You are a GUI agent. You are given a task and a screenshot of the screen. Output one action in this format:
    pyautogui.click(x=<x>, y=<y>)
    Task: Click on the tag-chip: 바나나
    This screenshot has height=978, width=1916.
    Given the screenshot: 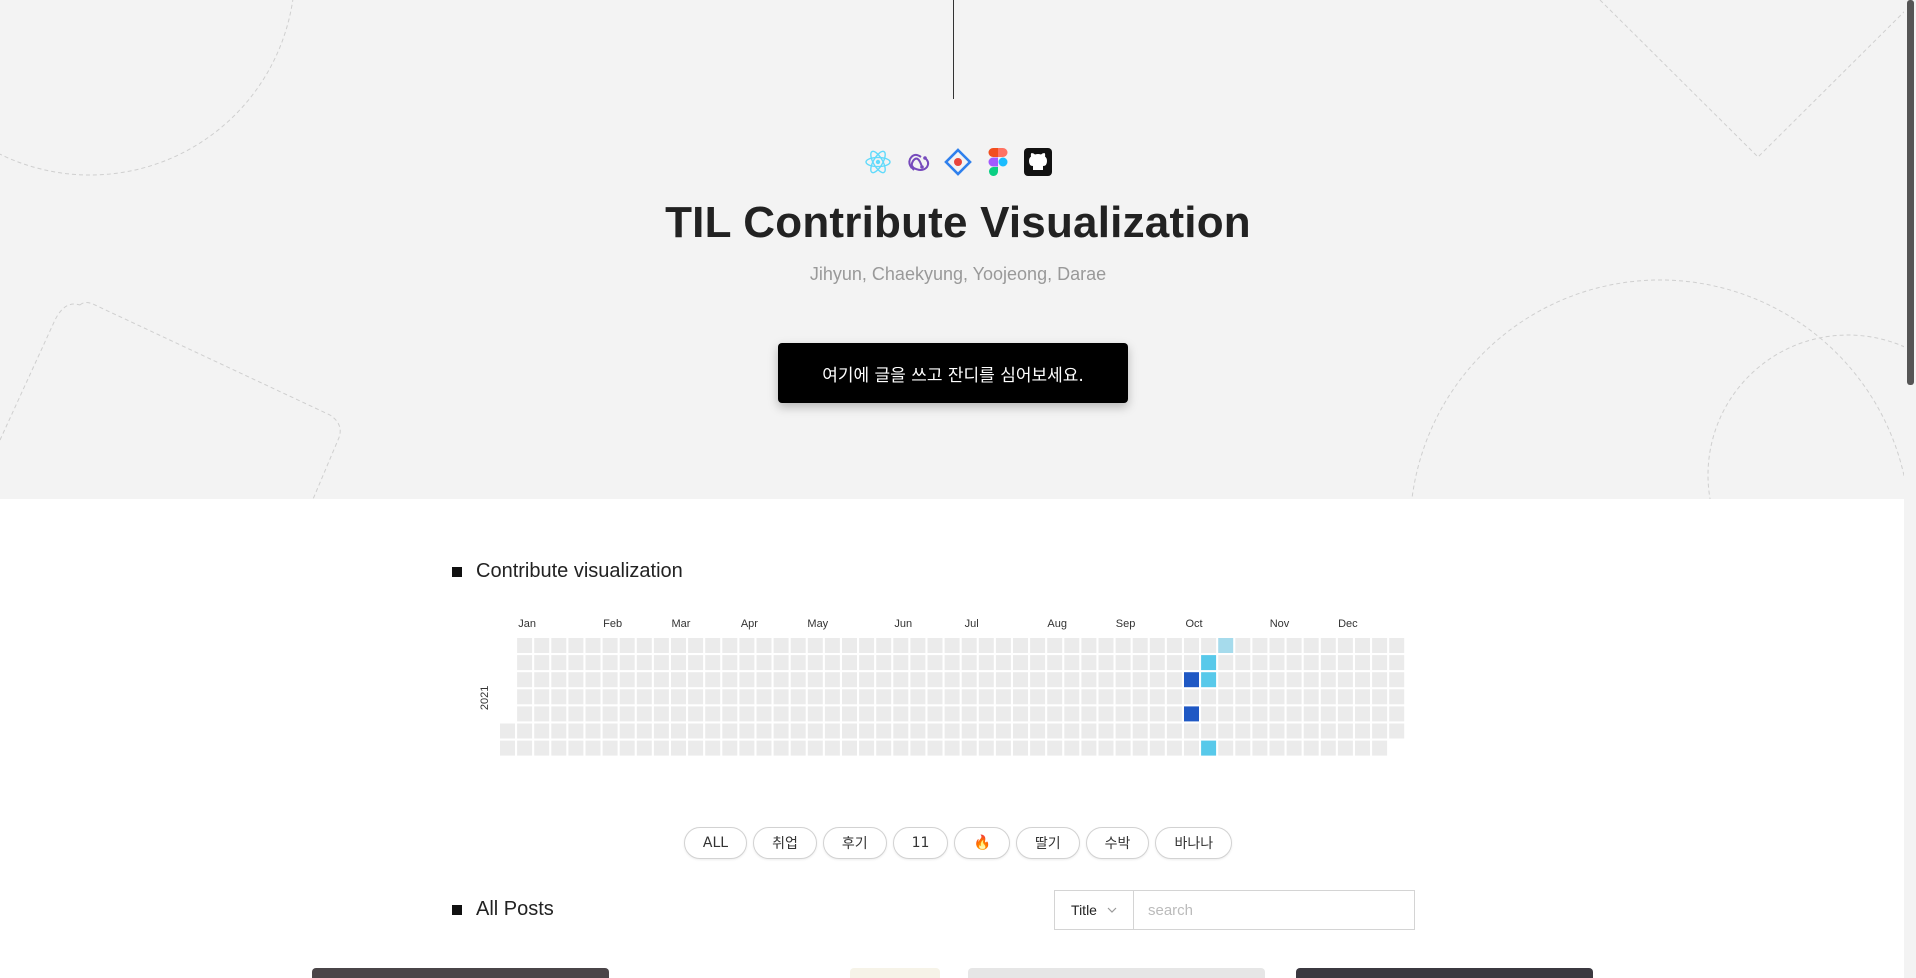 What is the action you would take?
    pyautogui.click(x=1194, y=843)
    